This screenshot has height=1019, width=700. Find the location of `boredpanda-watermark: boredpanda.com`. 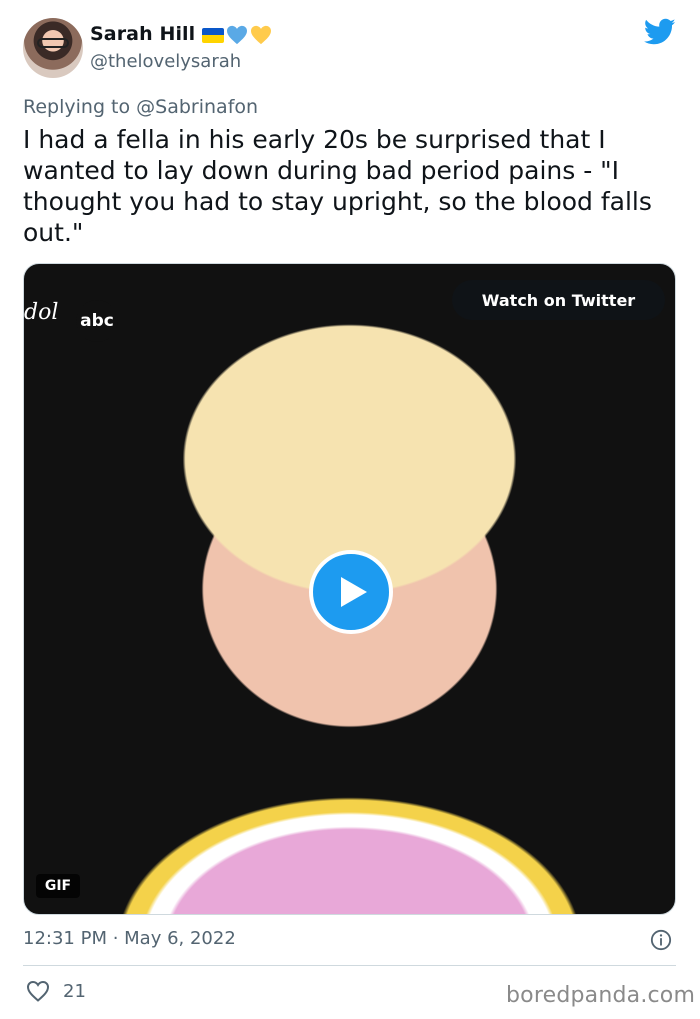

boredpanda-watermark: boredpanda.com is located at coordinates (601, 995).